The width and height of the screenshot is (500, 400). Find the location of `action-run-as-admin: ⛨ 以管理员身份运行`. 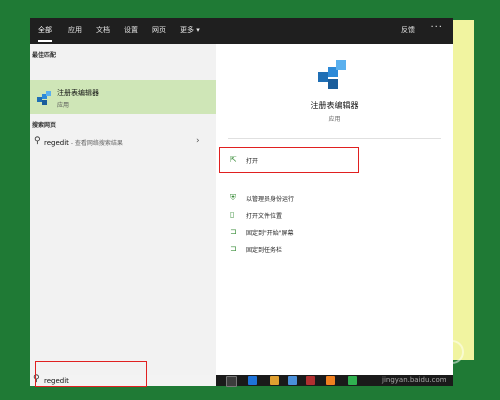

action-run-as-admin: ⛨ 以管理员身份运行 is located at coordinates (318, 199).